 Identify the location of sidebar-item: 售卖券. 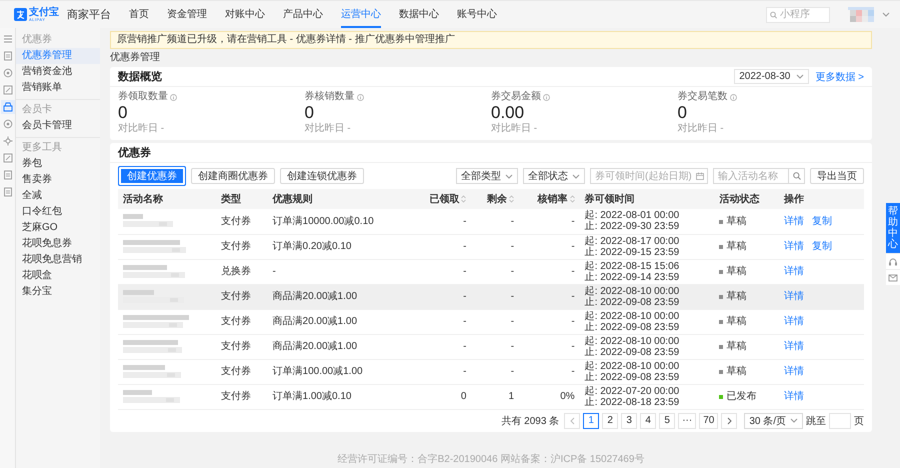
(58, 180).